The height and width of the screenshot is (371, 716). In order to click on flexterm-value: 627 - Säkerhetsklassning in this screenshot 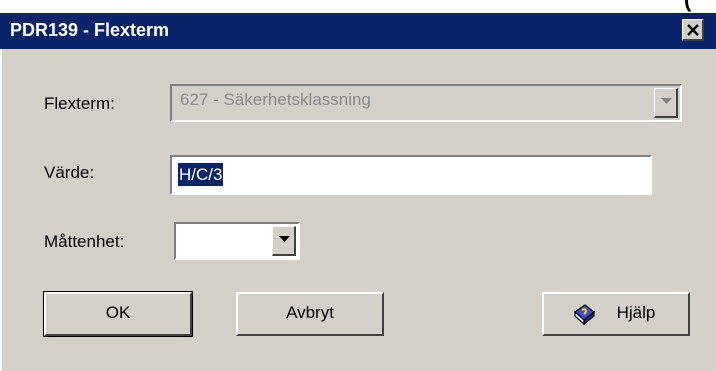, I will do `click(275, 99)`.